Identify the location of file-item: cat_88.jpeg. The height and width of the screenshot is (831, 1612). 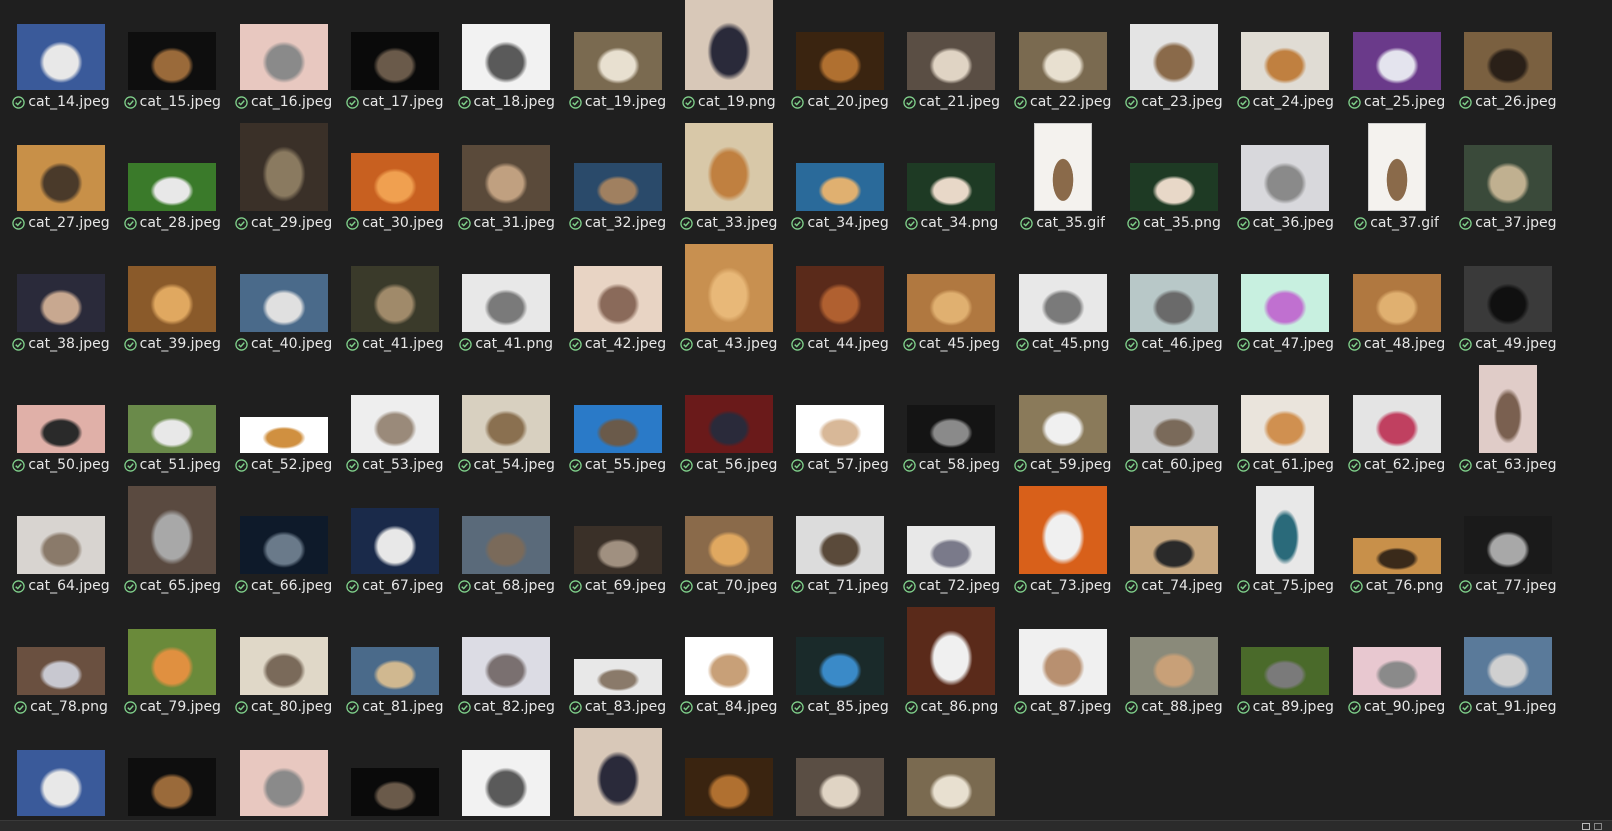
(1174, 663).